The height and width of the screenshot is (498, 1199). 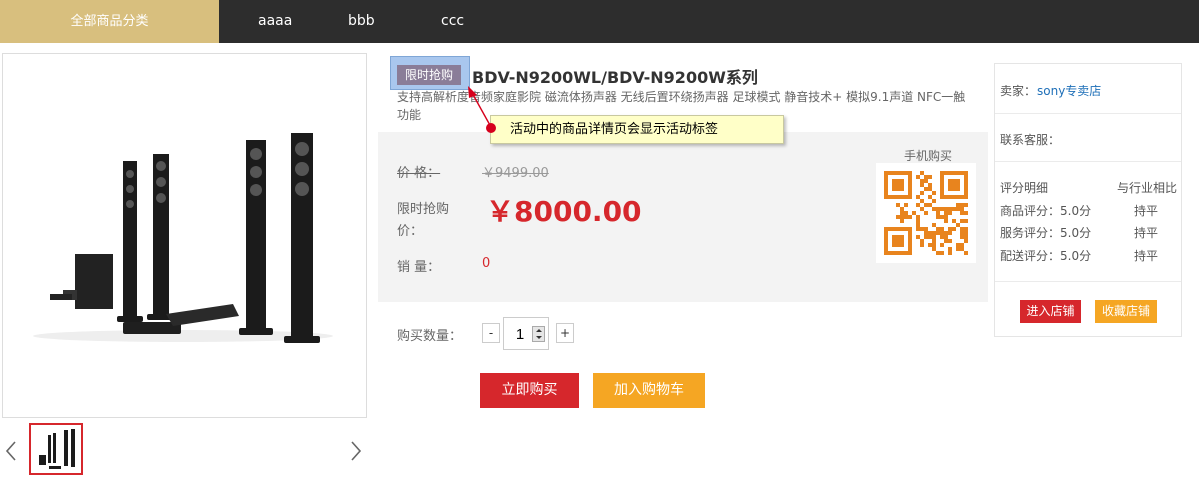 What do you see at coordinates (564, 211) in the screenshot?
I see `flash-price: ￥8000.00` at bounding box center [564, 211].